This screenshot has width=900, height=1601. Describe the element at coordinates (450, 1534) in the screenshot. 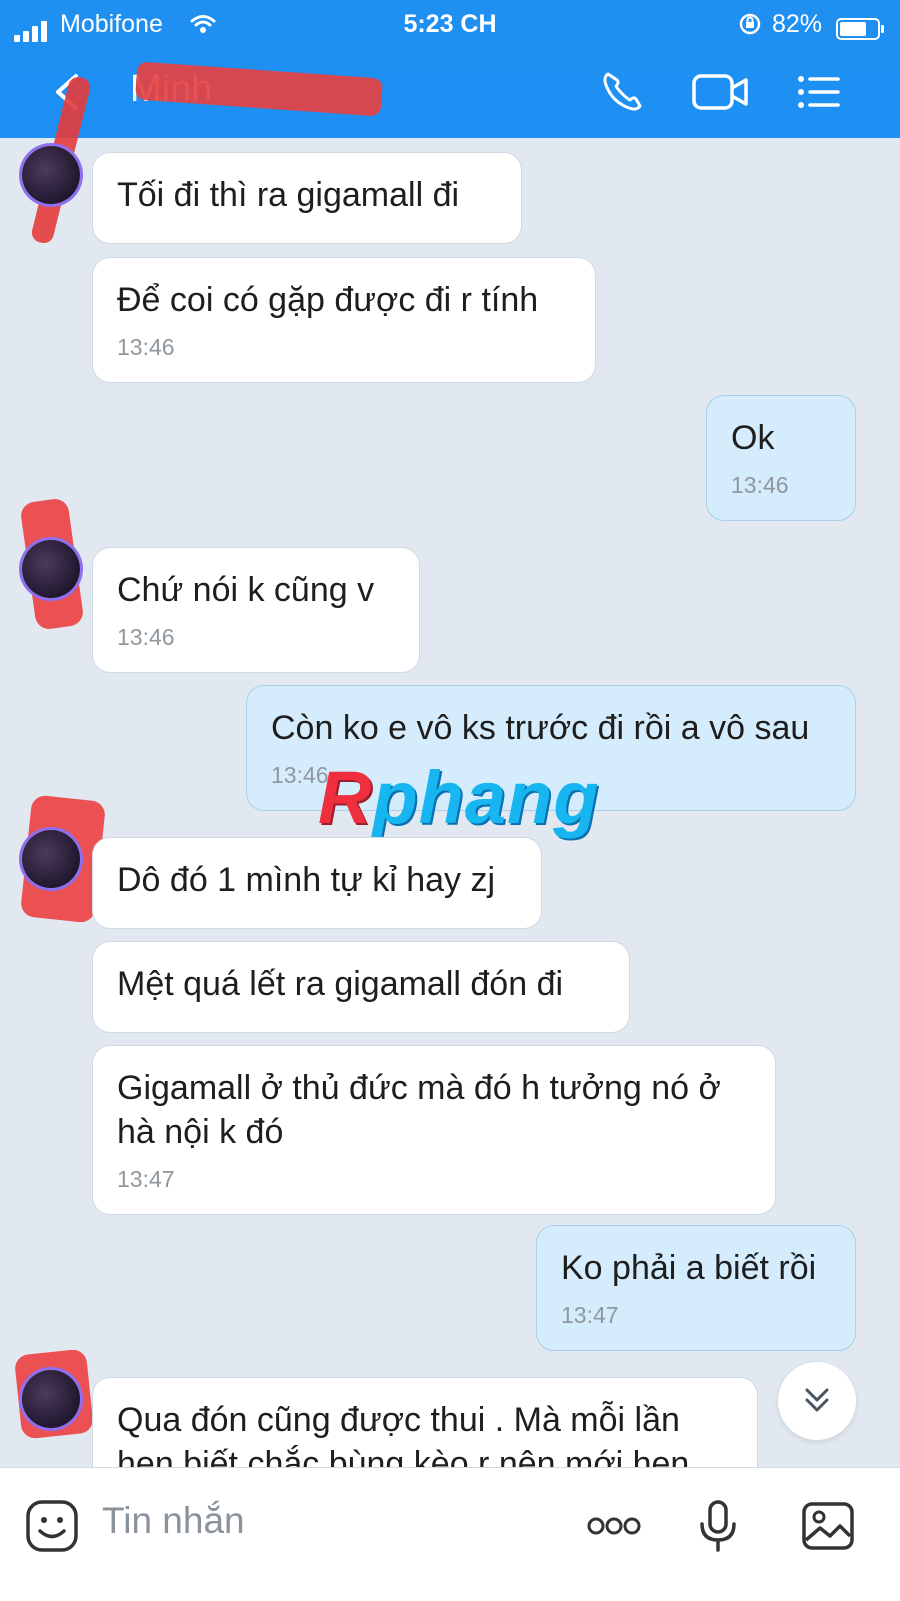

I see `message-composer: Tin nhắn` at that location.